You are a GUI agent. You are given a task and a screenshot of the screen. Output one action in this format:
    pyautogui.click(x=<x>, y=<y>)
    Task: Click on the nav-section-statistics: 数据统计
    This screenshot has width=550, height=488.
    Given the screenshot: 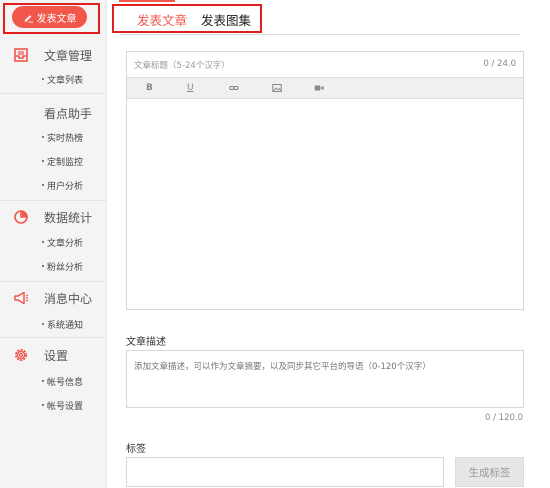 What is the action you would take?
    pyautogui.click(x=53, y=217)
    